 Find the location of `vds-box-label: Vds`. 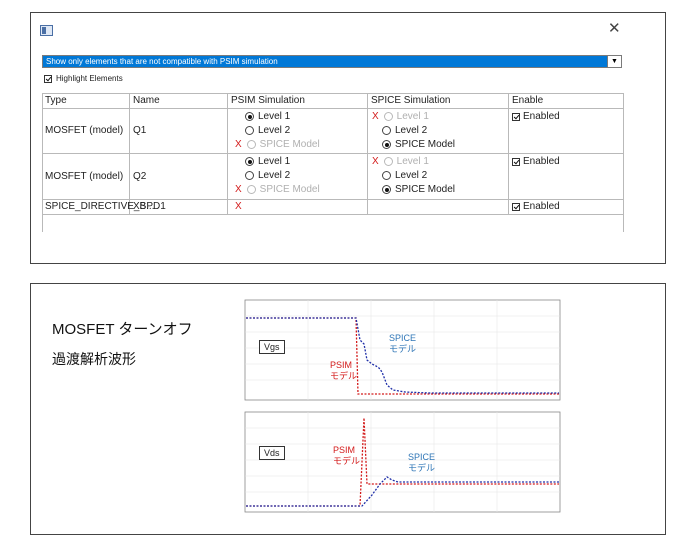

vds-box-label: Vds is located at coordinates (272, 453).